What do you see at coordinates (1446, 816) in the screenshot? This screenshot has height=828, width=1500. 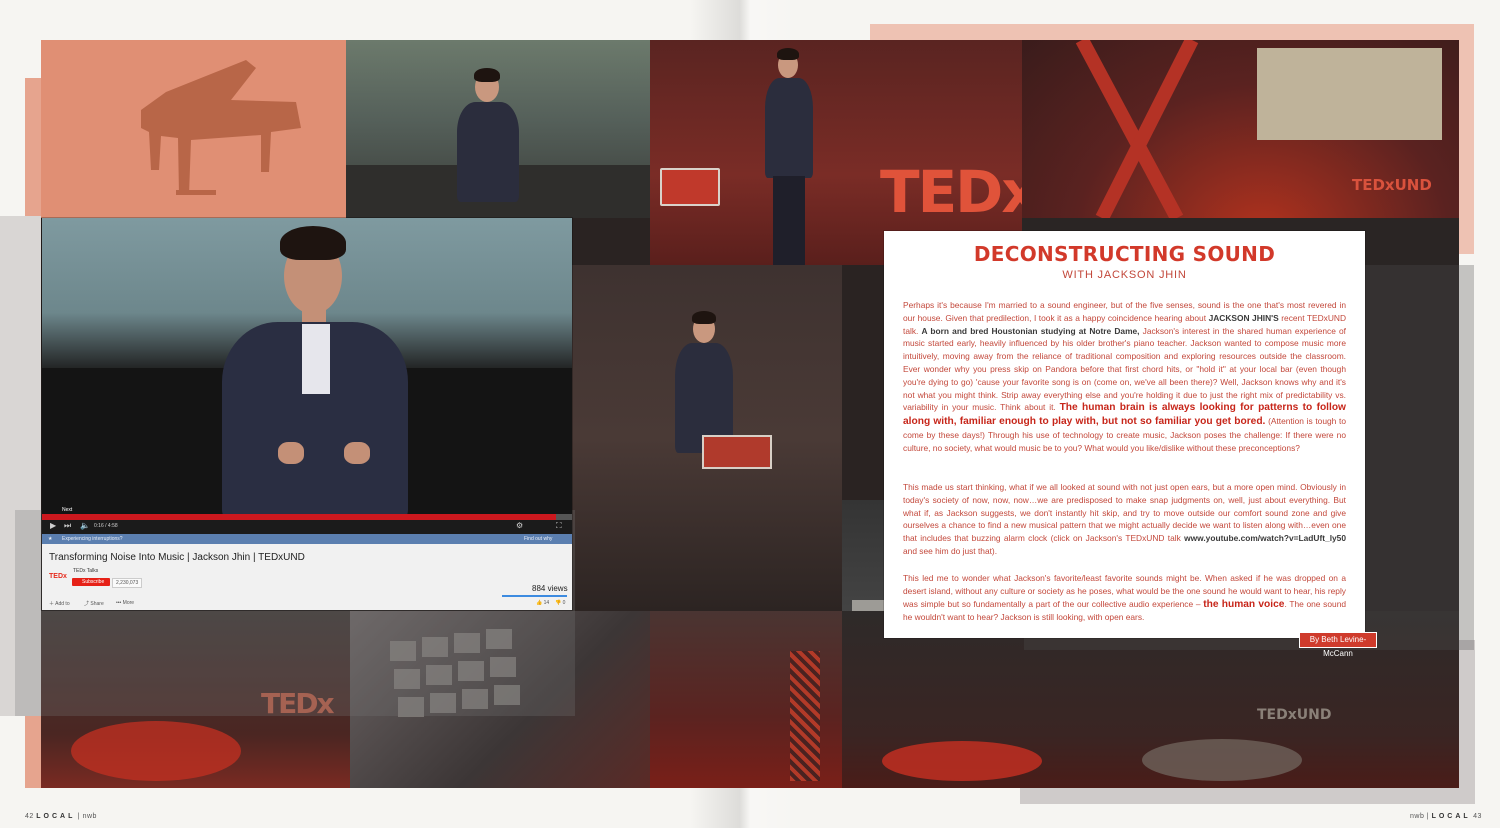 I see `folio-right: nwb | LOCAL 43` at bounding box center [1446, 816].